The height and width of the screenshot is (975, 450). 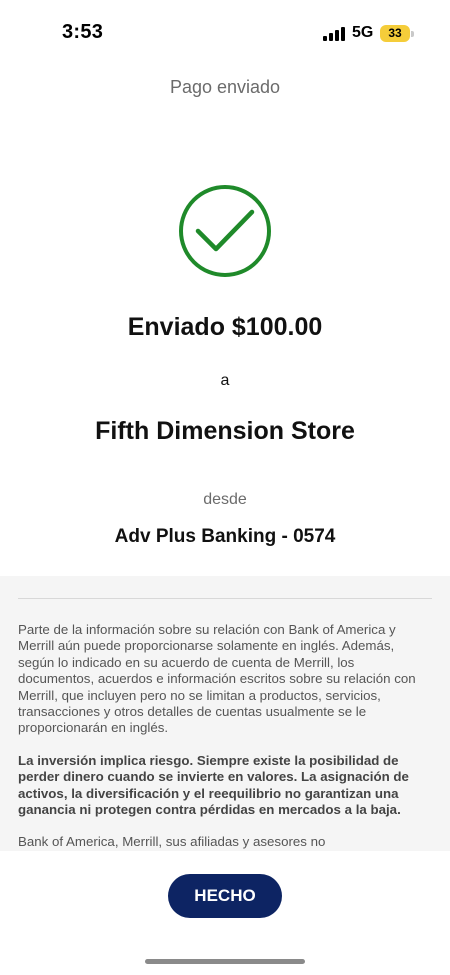 I want to click on footer: HECHO, so click(x=225, y=913).